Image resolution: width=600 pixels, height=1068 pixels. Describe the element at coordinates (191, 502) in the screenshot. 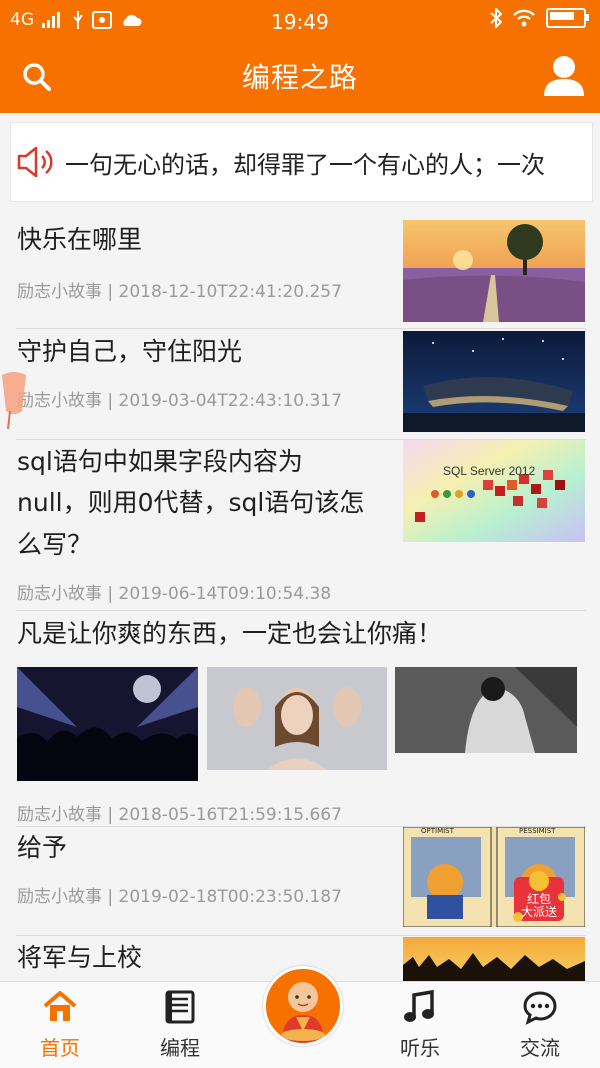

I see `article-title-line: null，则用0代替，sql语句该怎` at that location.